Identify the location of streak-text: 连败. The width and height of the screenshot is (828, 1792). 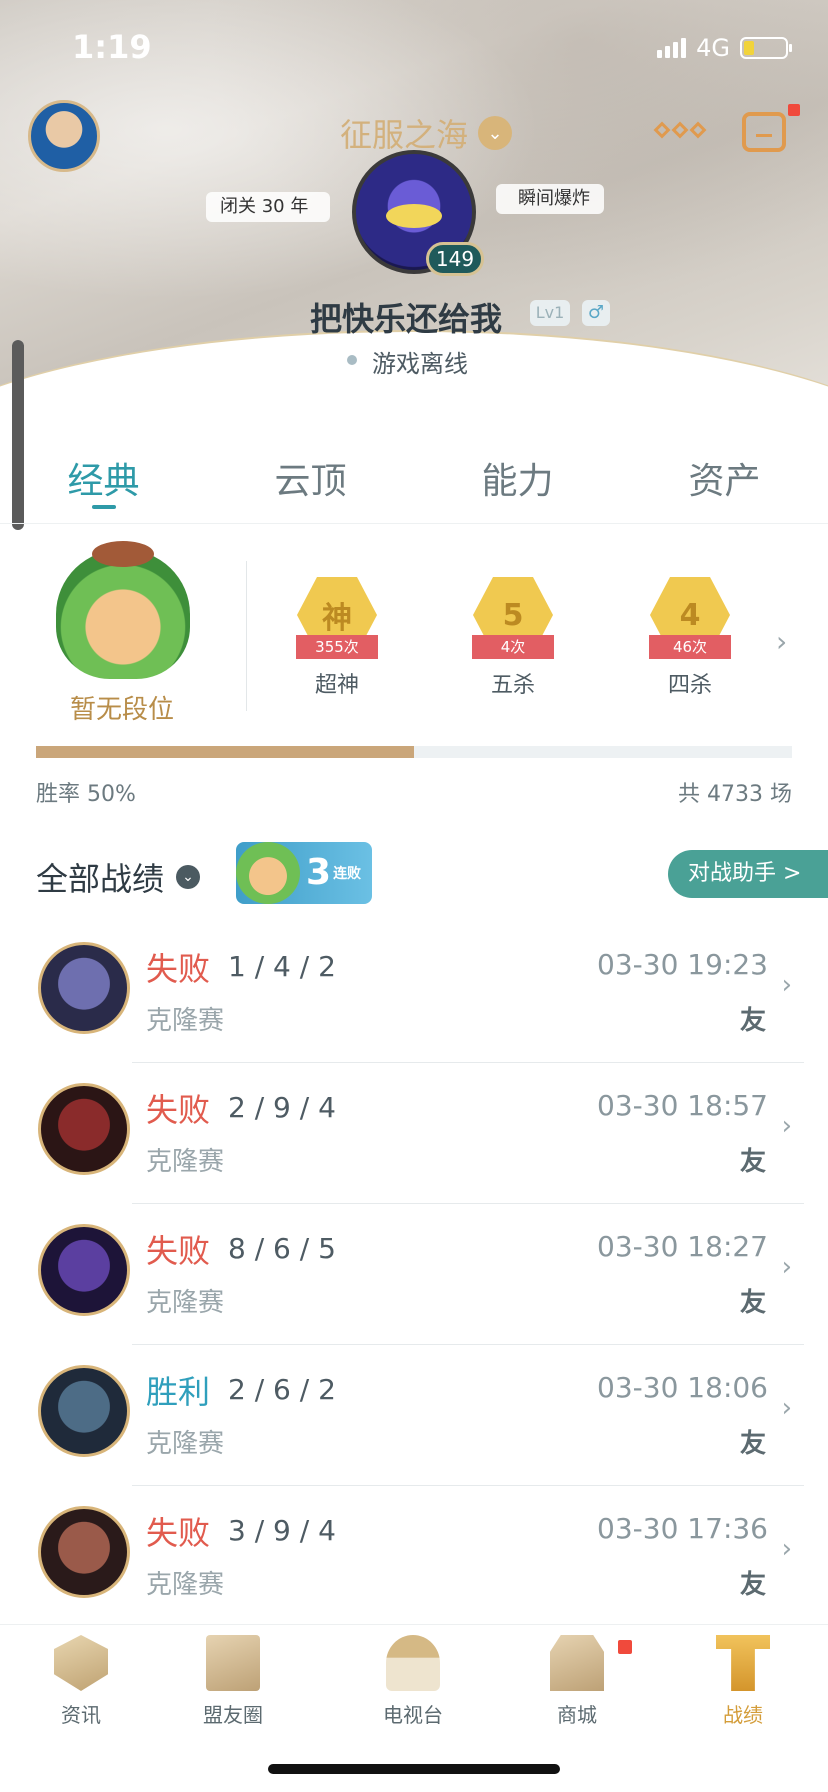
(347, 874).